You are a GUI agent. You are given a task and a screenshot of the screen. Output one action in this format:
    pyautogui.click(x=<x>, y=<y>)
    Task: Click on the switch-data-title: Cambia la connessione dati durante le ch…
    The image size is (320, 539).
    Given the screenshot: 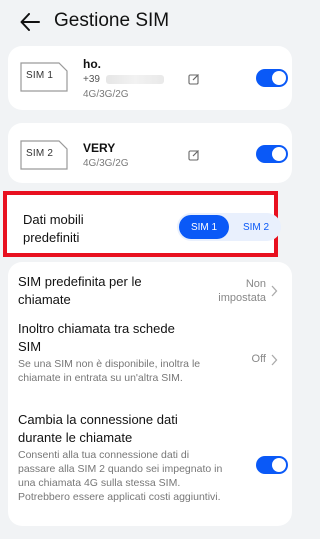 What is the action you would take?
    pyautogui.click(x=120, y=429)
    